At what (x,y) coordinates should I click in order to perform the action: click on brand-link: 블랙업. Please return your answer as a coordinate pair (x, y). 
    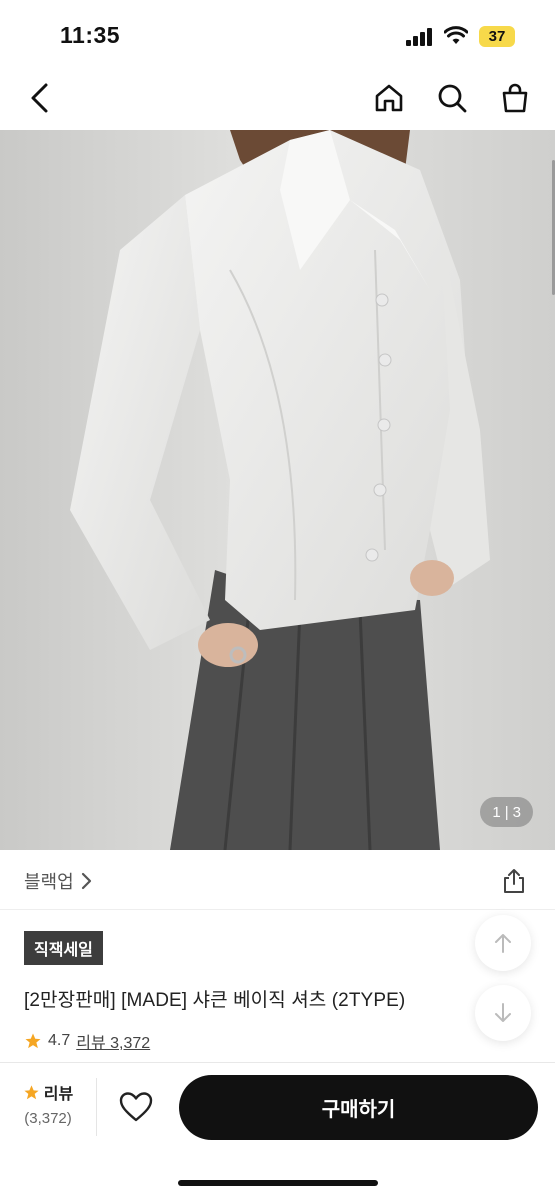
    Looking at the image, I should click on (59, 881).